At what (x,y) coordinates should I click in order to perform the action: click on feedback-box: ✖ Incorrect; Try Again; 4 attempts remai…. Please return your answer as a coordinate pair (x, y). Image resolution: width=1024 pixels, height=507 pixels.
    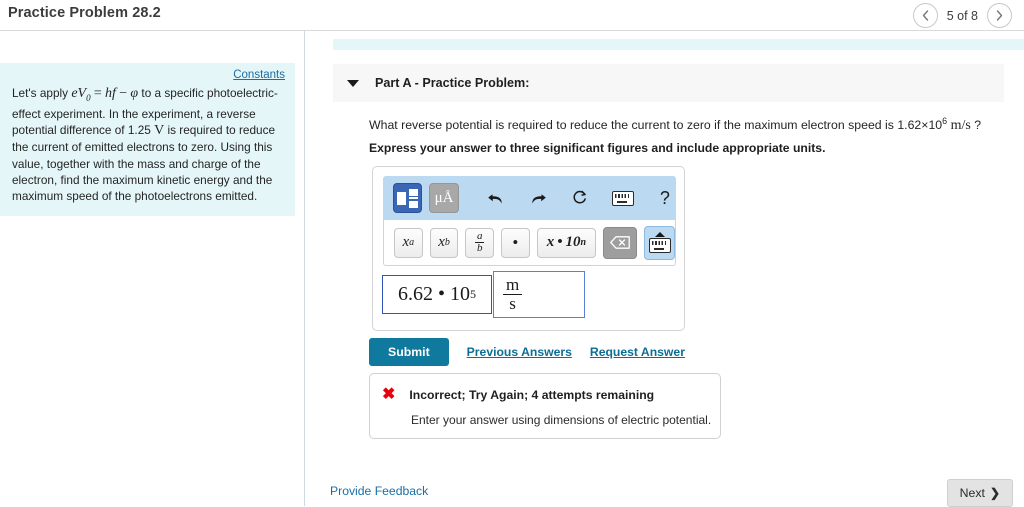
    Looking at the image, I should click on (545, 406).